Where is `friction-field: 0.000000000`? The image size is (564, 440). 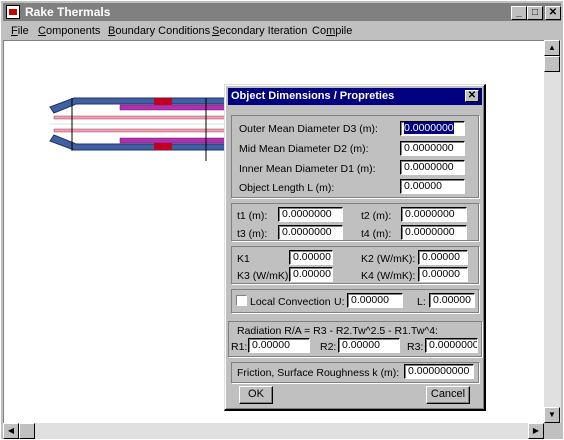 friction-field: 0.000000000 is located at coordinates (439, 371).